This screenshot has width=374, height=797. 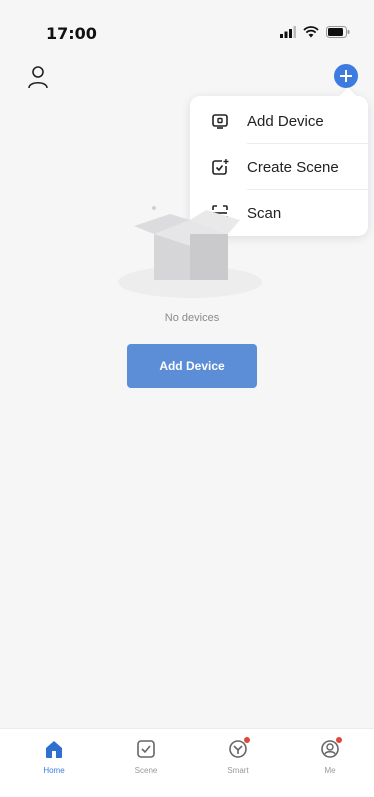 I want to click on home-icon, so click(x=54, y=749).